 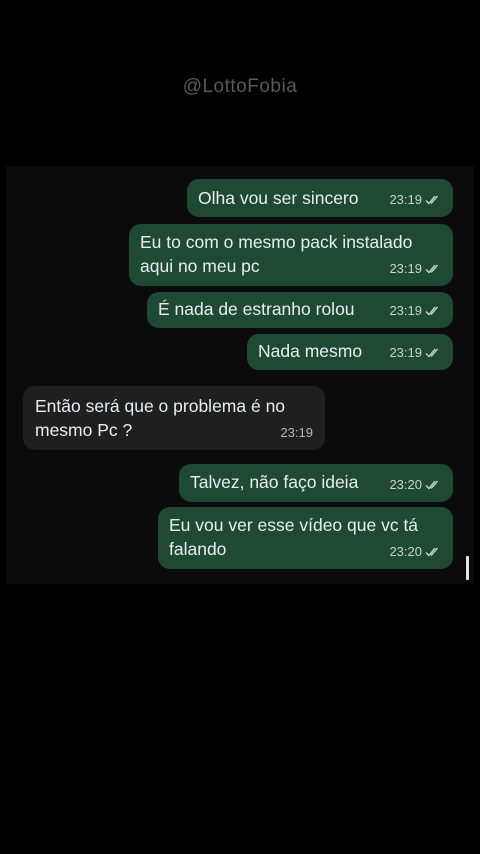 I want to click on message-bubble-outgoing: É nada de estranho rolou 23:19, so click(x=300, y=310).